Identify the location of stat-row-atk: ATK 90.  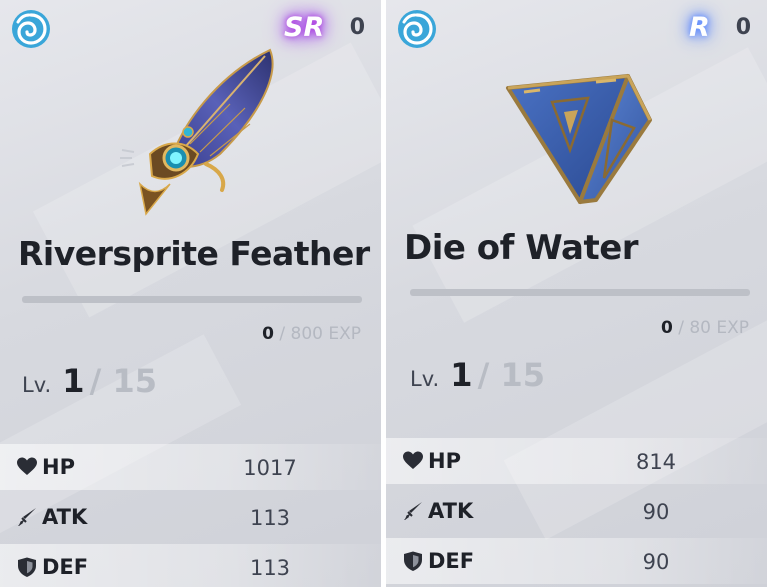
(576, 511).